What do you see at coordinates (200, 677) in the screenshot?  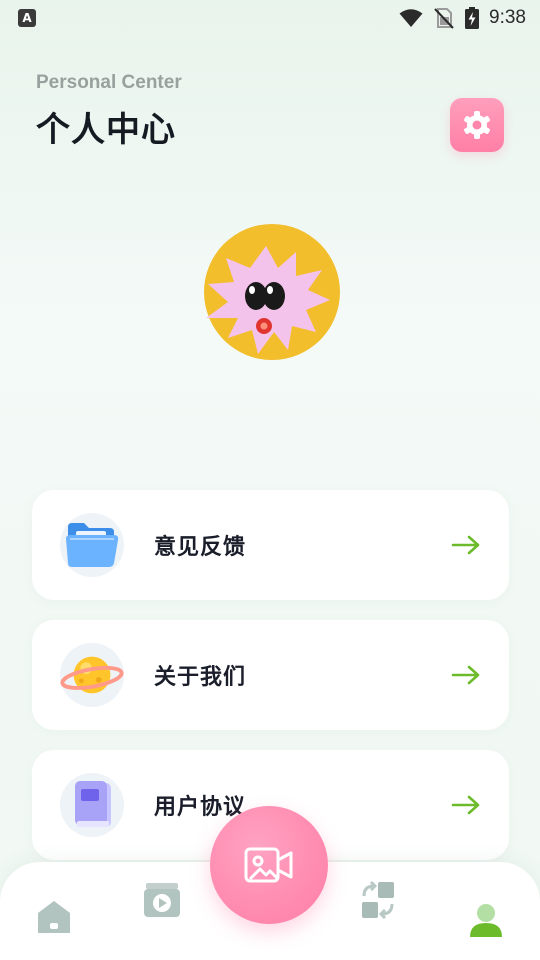 I see `menu-item-label: 关于我们` at bounding box center [200, 677].